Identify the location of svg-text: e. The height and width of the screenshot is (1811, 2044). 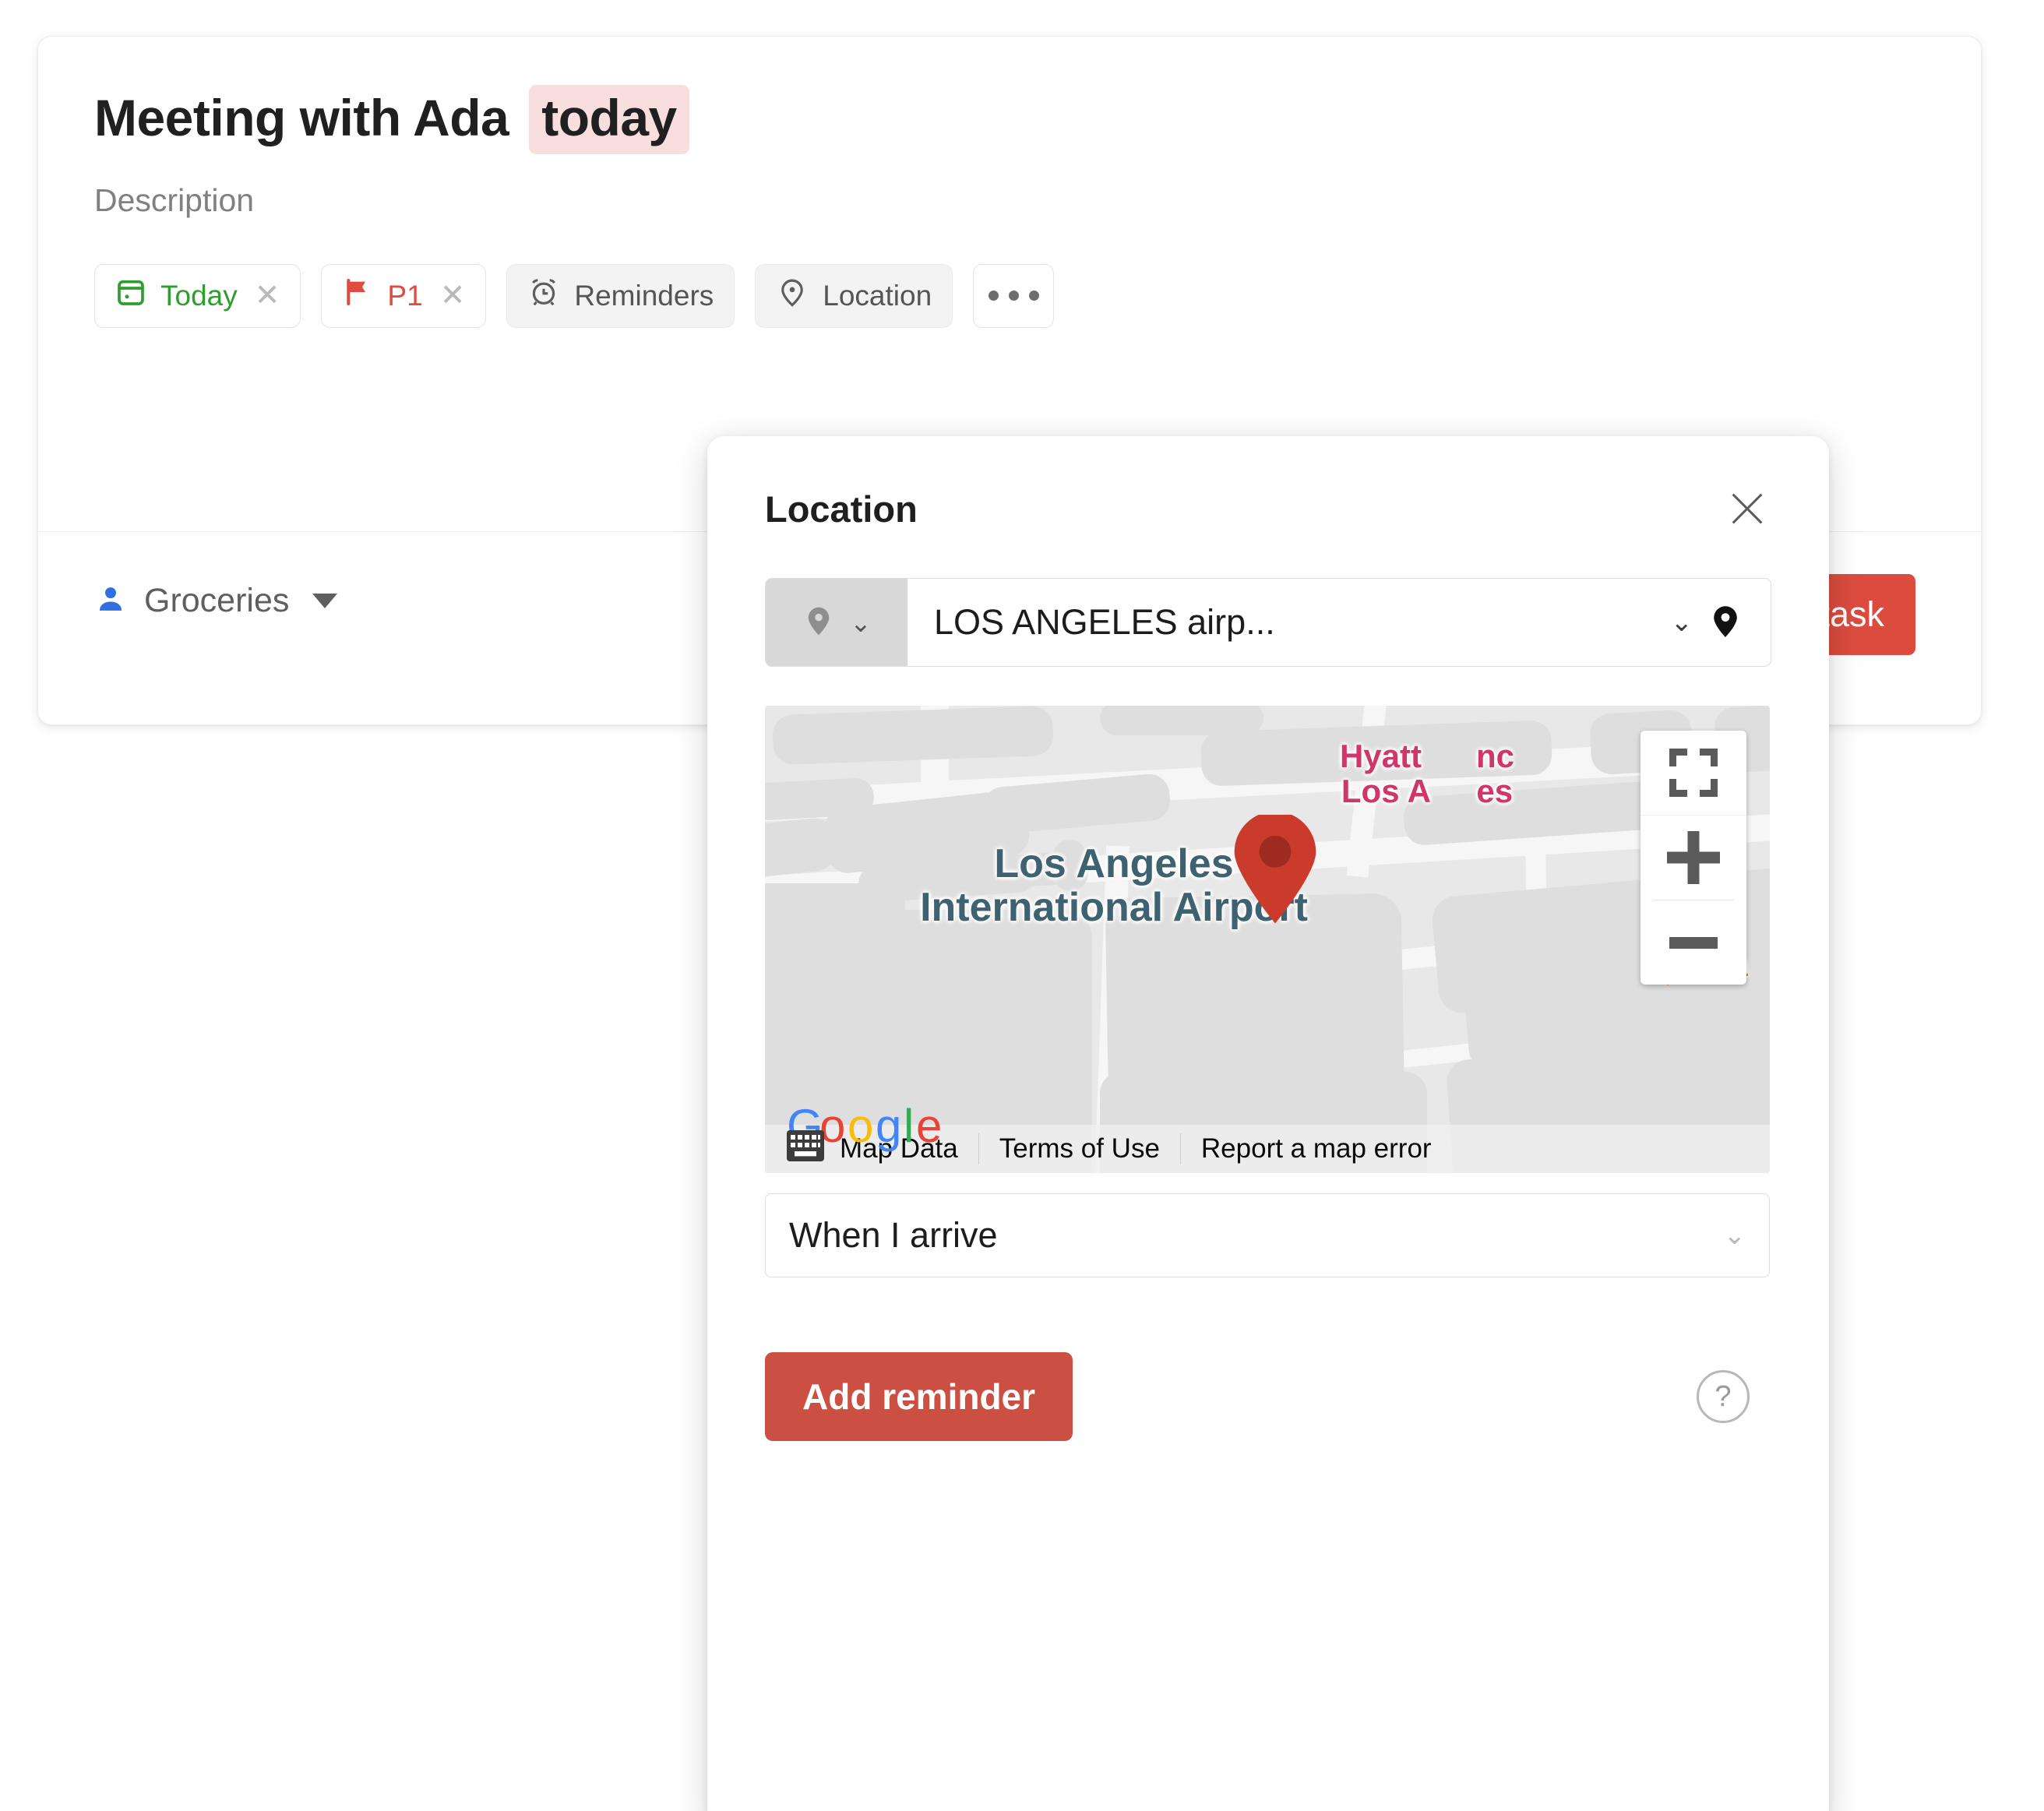
(929, 1126).